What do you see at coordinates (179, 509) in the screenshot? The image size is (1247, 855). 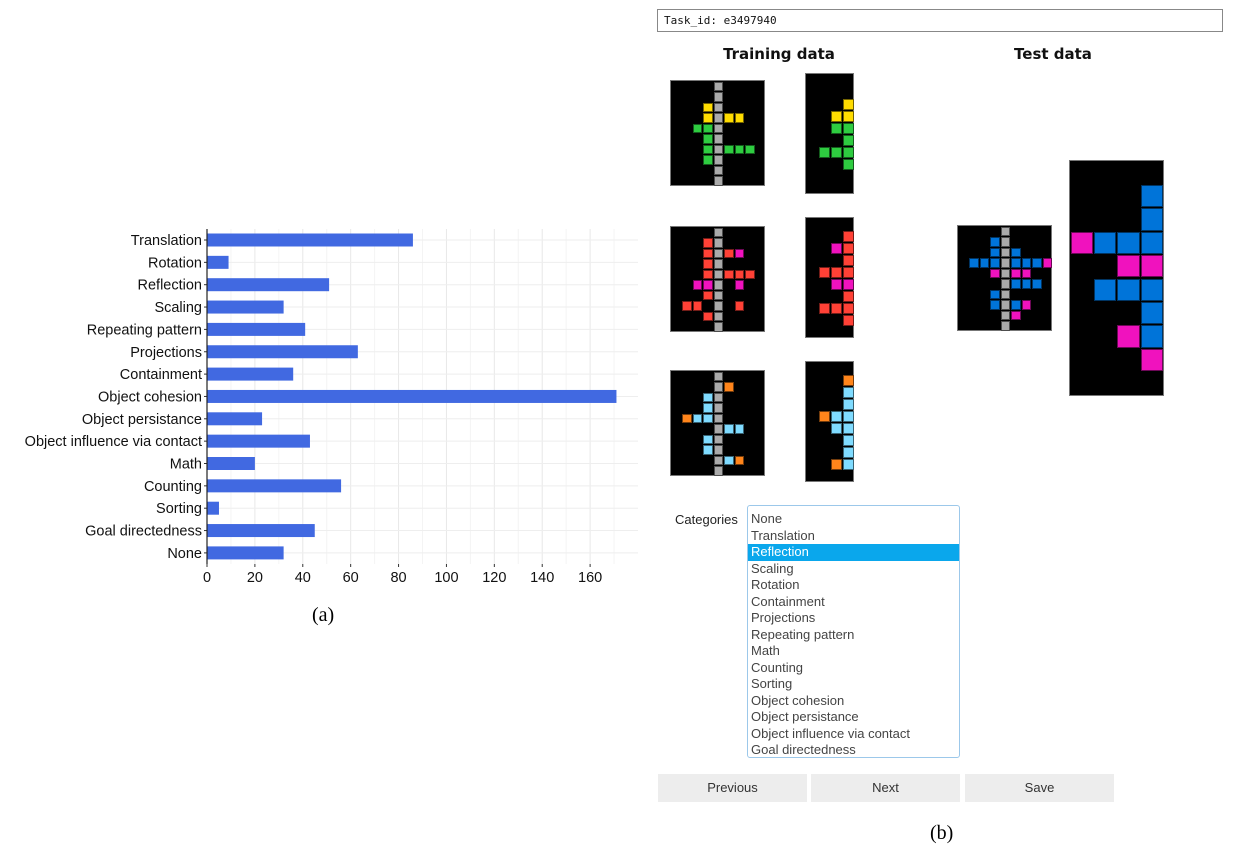 I see `y-tick-label: Sorting` at bounding box center [179, 509].